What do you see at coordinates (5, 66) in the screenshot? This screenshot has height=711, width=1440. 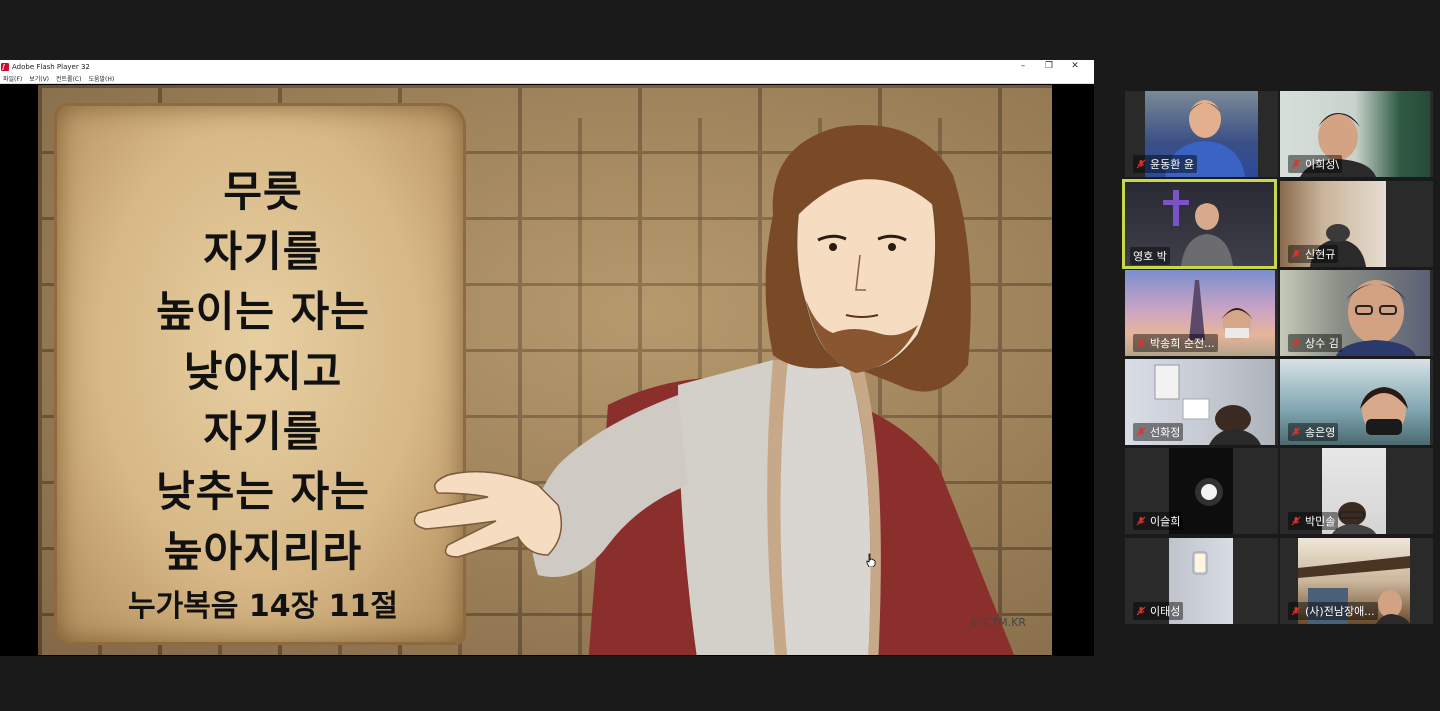 I see `flash-icon` at bounding box center [5, 66].